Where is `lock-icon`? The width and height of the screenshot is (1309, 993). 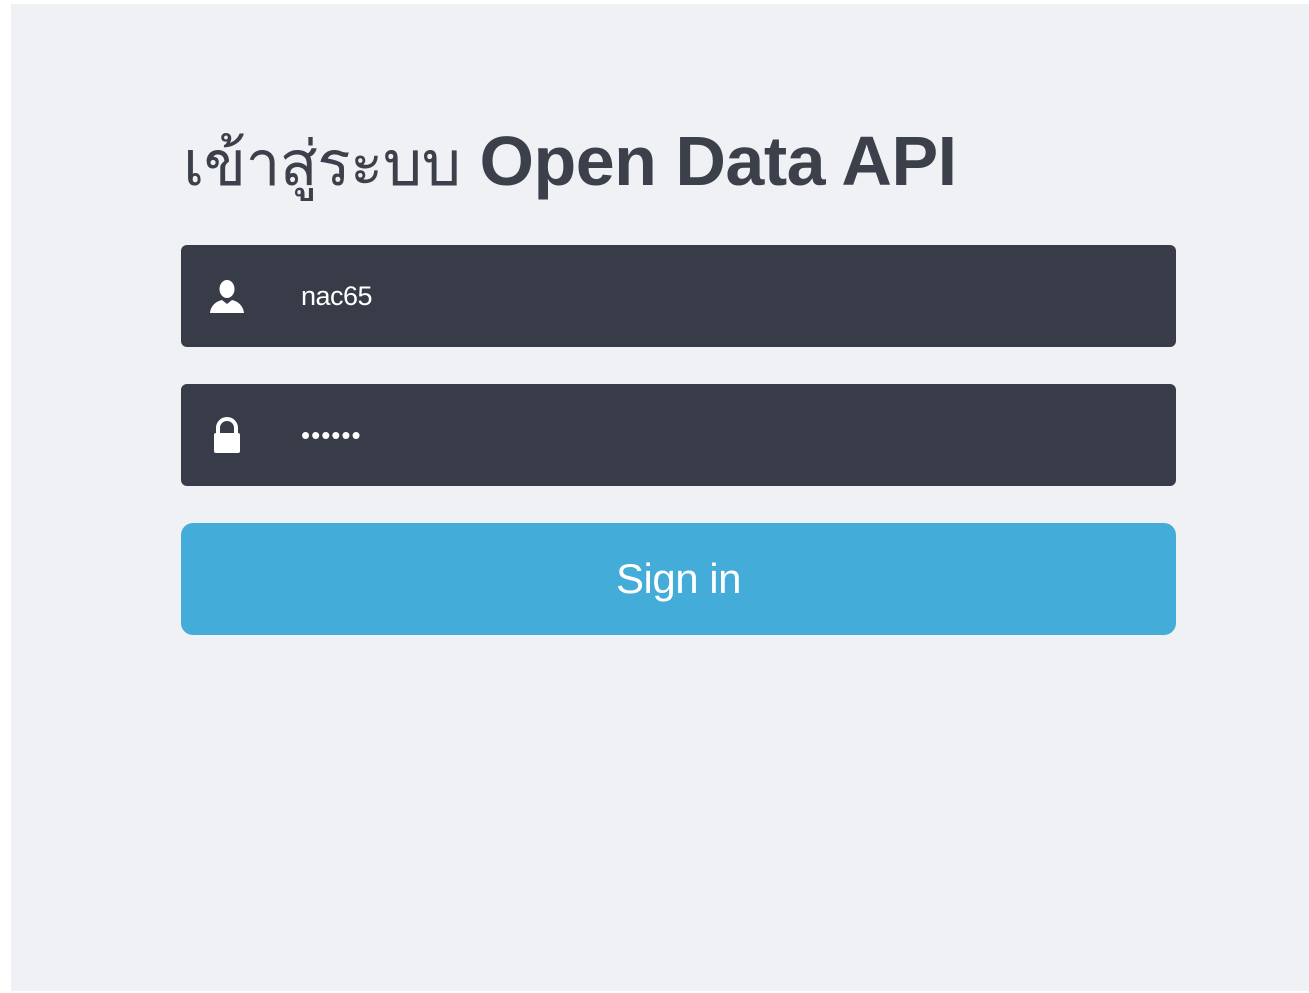 lock-icon is located at coordinates (227, 436).